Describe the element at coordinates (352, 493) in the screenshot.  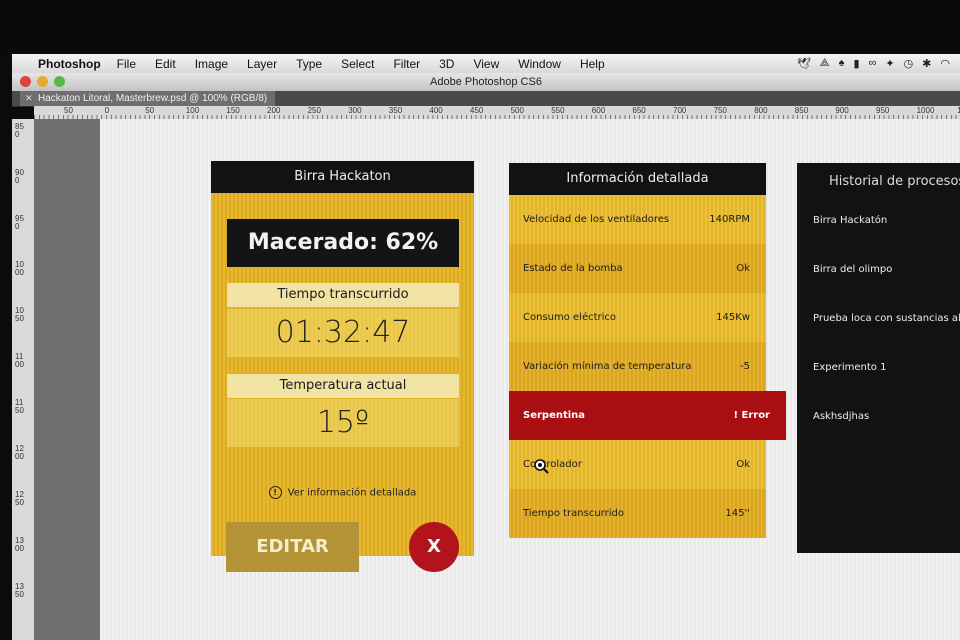
I see `detail-info-link-label: Ver información detallada` at that location.